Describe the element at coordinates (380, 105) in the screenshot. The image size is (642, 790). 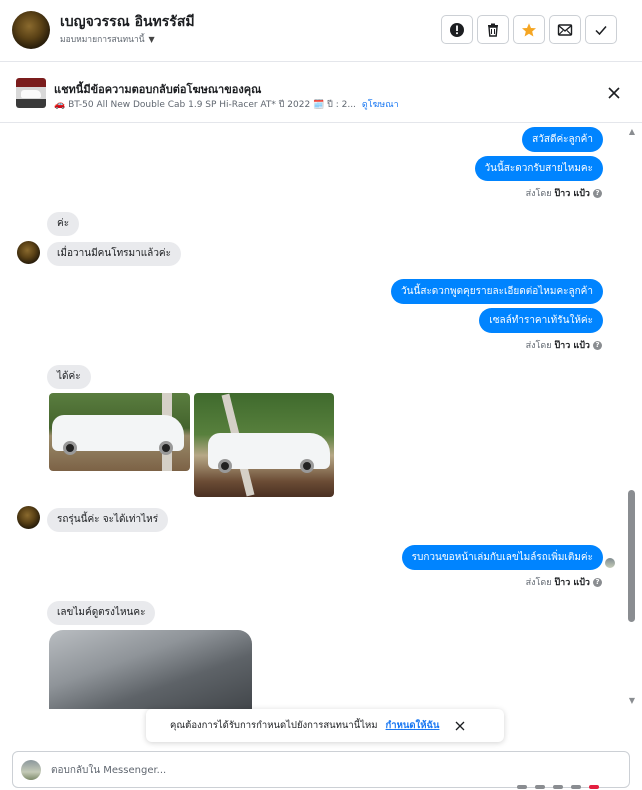
I see `view-ad-link: ดูโฆษณา` at that location.